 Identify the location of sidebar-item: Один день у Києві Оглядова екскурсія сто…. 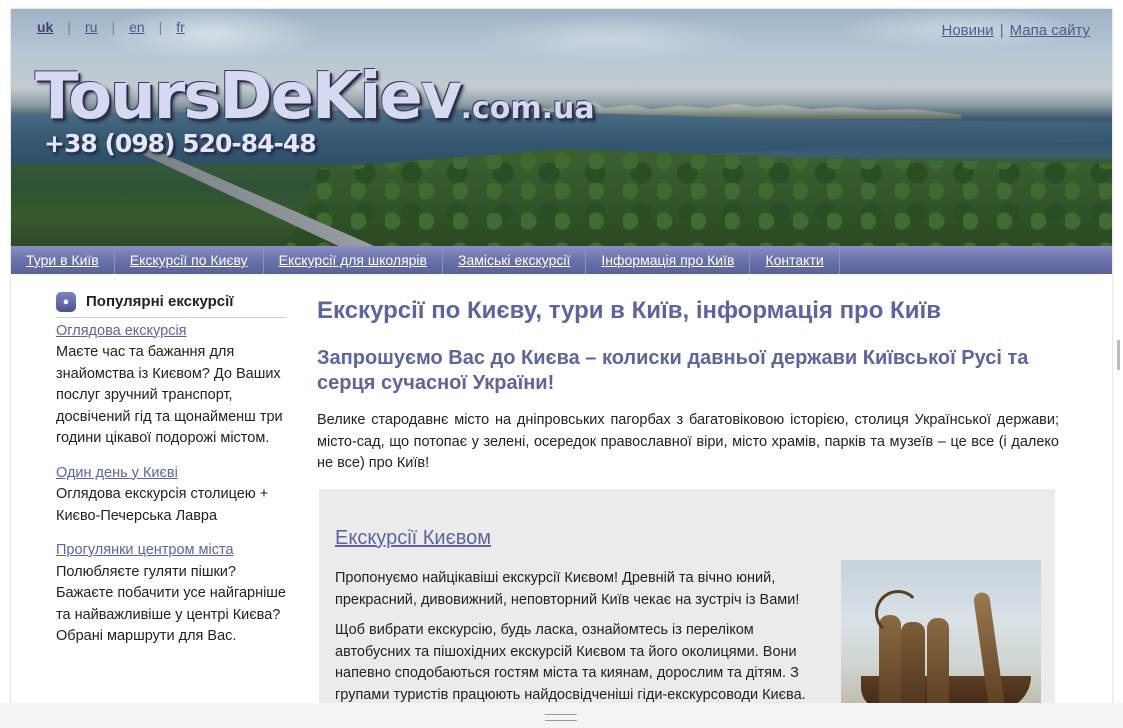
(171, 495).